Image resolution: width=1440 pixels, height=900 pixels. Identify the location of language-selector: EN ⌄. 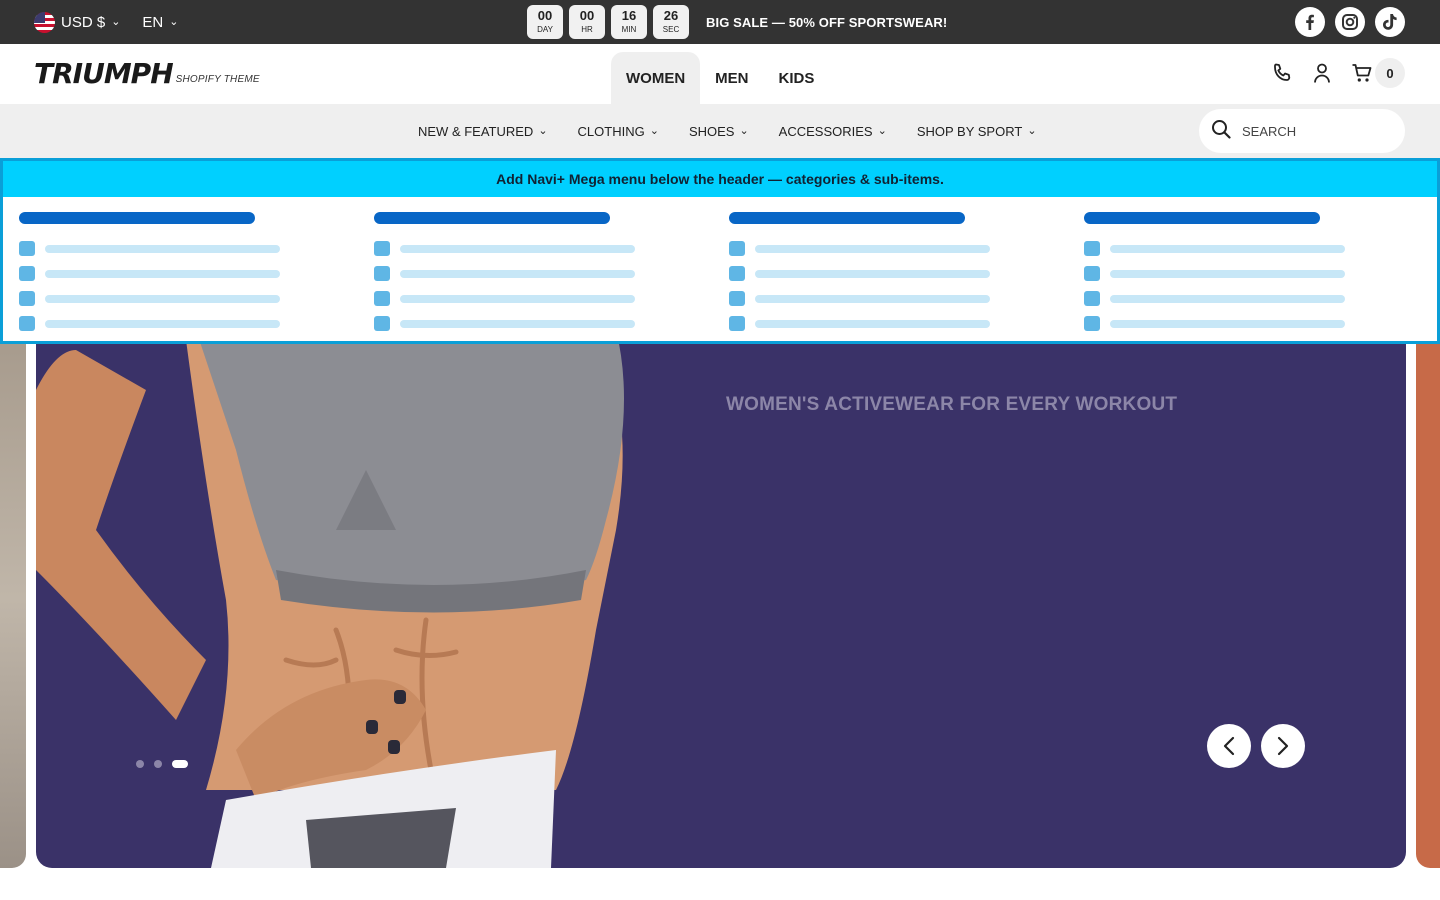
(160, 22).